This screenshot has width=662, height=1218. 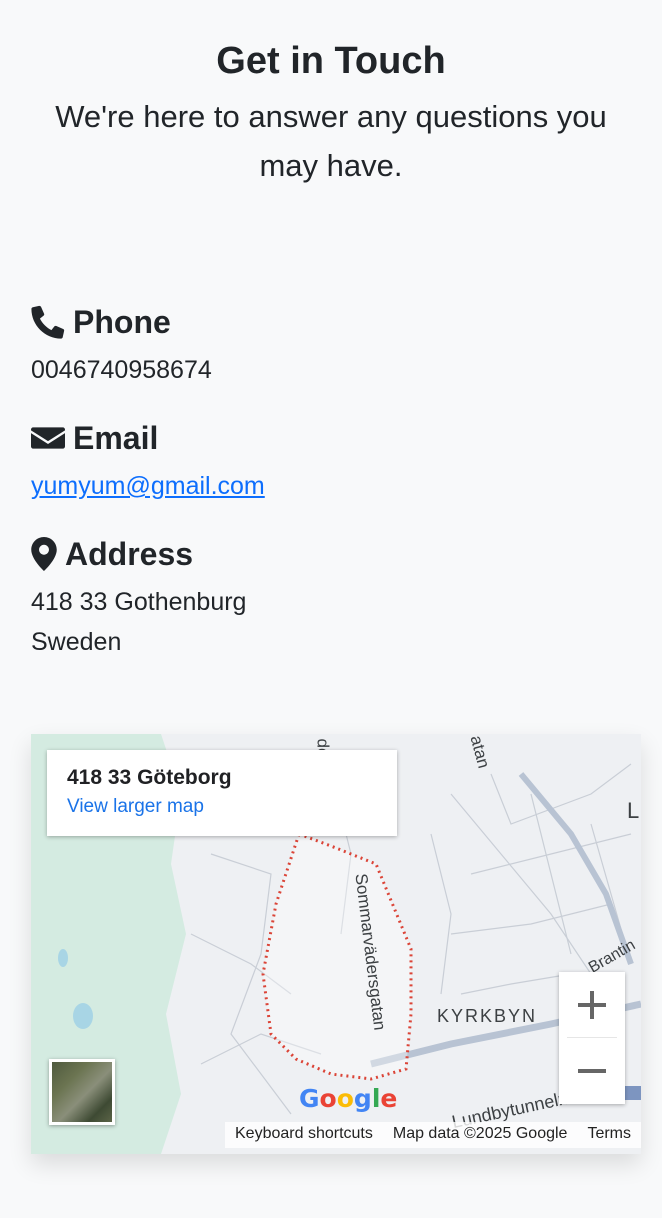 What do you see at coordinates (331, 554) in the screenshot?
I see `address-heading: Address` at bounding box center [331, 554].